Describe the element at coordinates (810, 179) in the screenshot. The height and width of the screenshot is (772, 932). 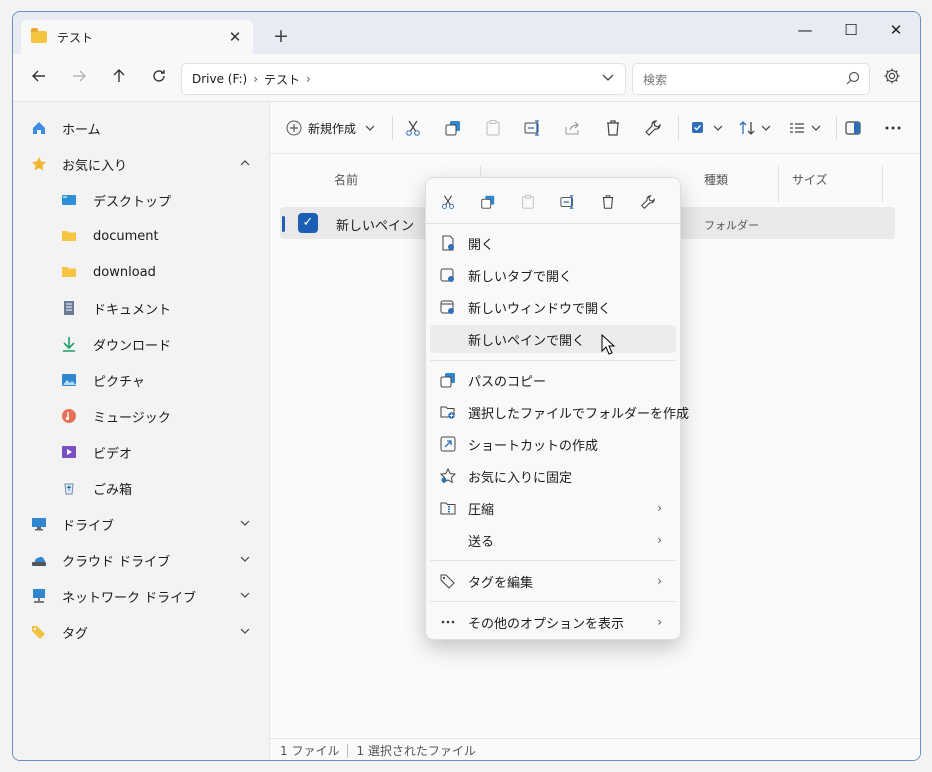
I see `column-header-size: サイズ` at that location.